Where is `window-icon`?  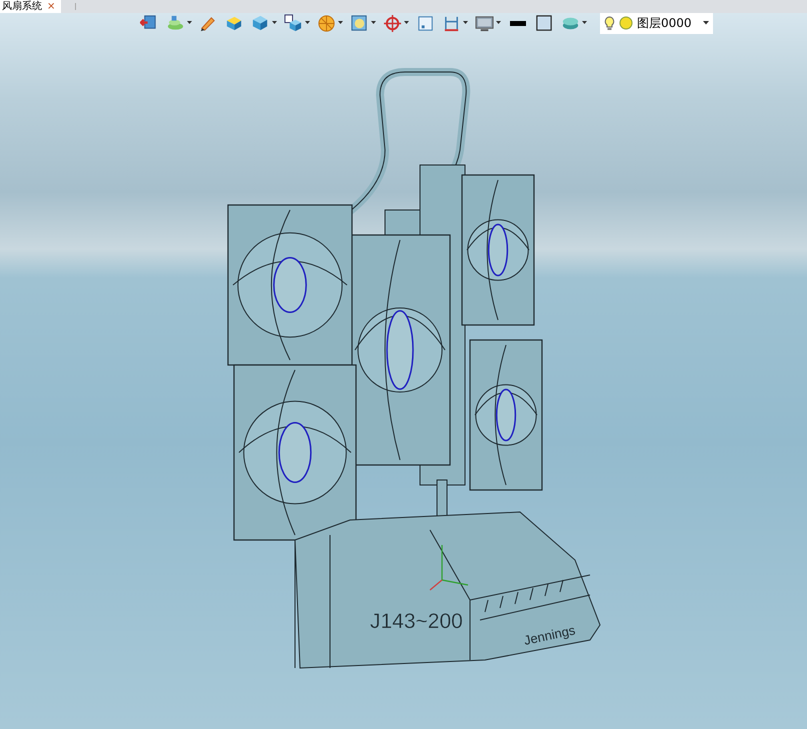
window-icon is located at coordinates (425, 23).